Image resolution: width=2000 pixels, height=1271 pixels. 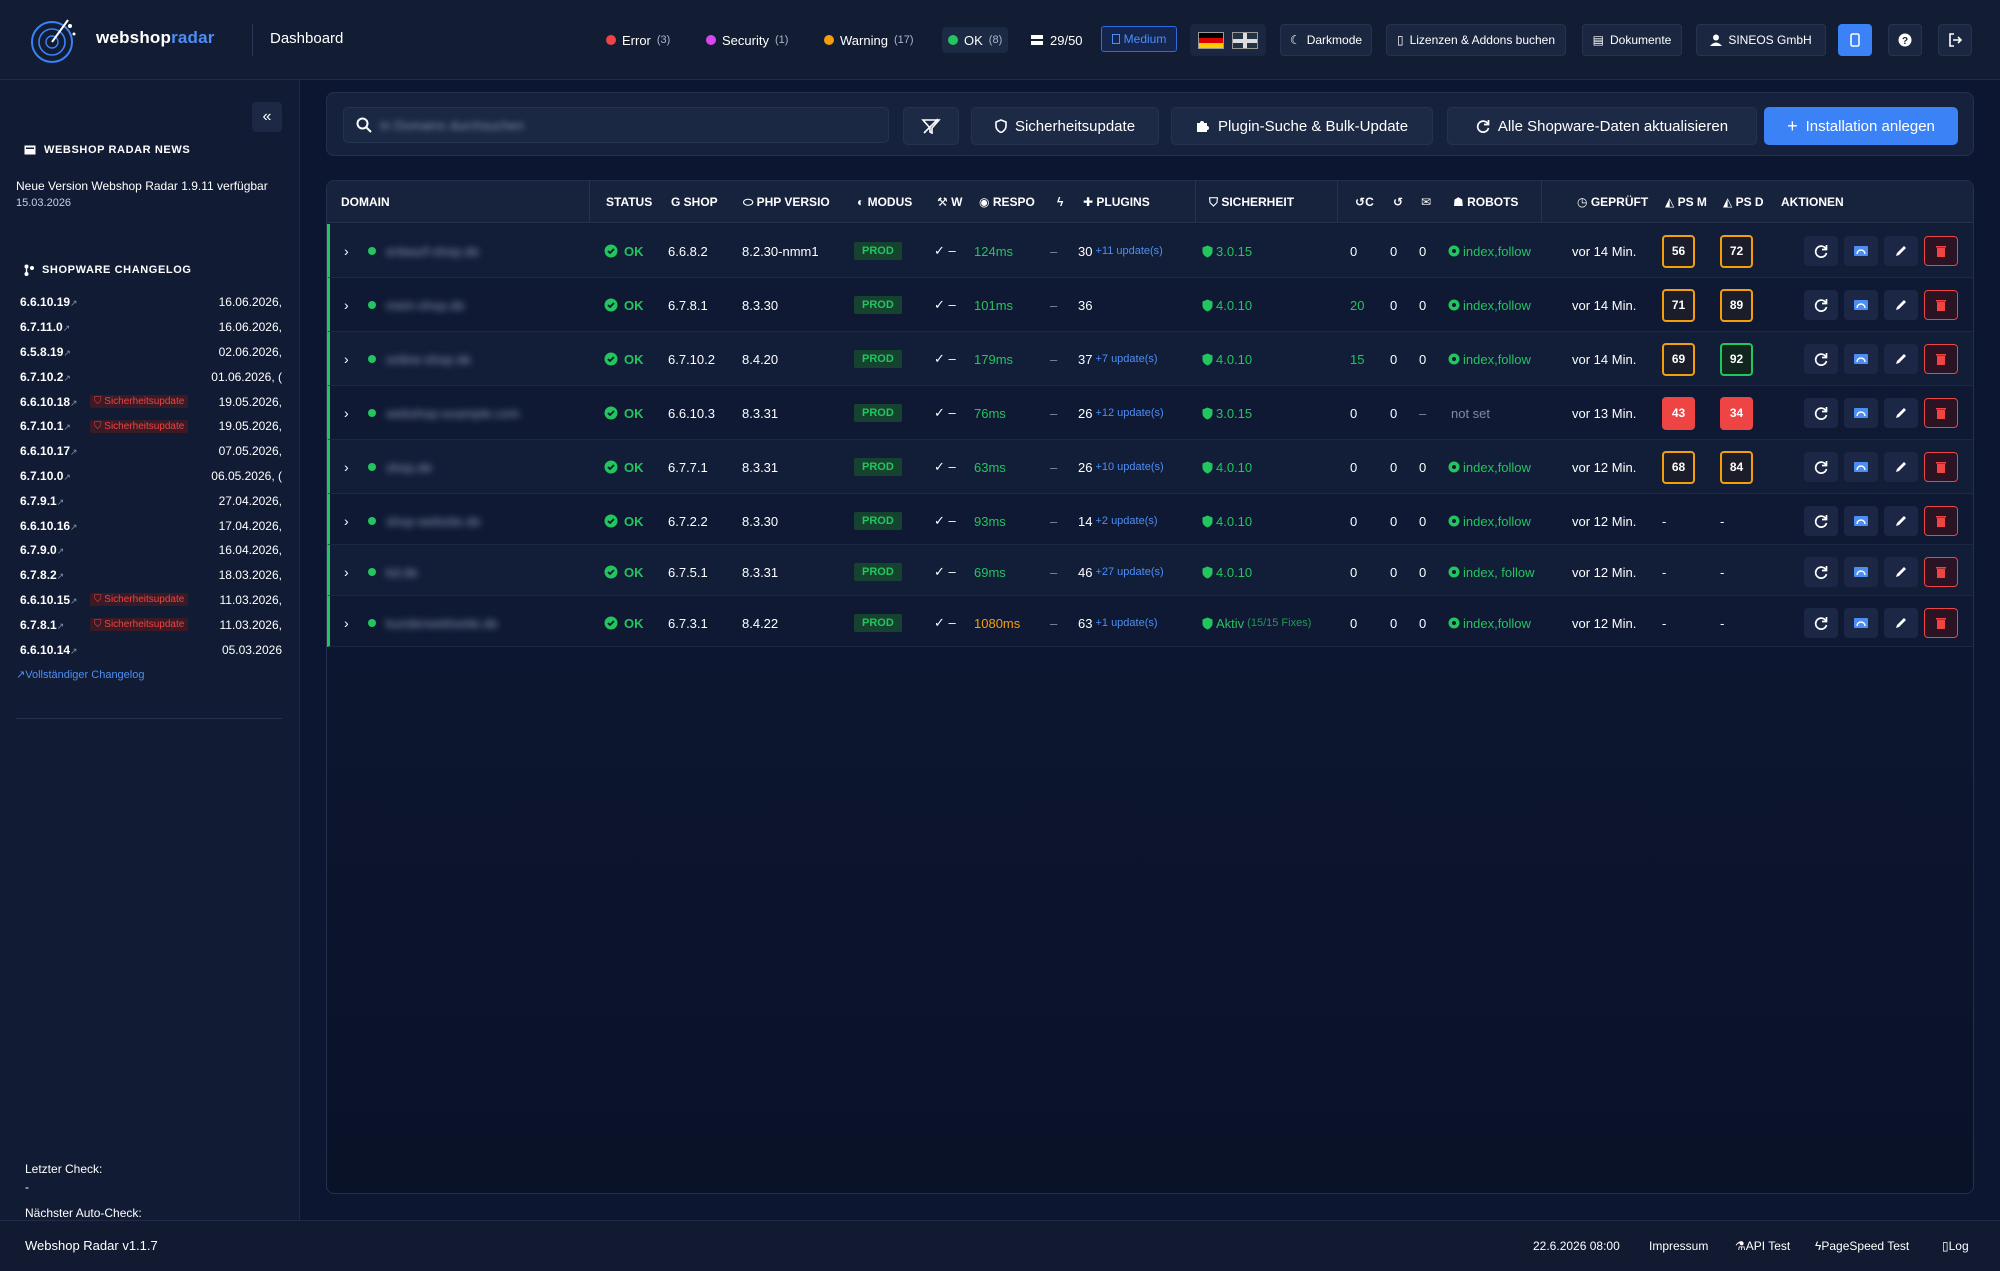 I want to click on plugin-updates: +12 update(s), so click(x=1129, y=413).